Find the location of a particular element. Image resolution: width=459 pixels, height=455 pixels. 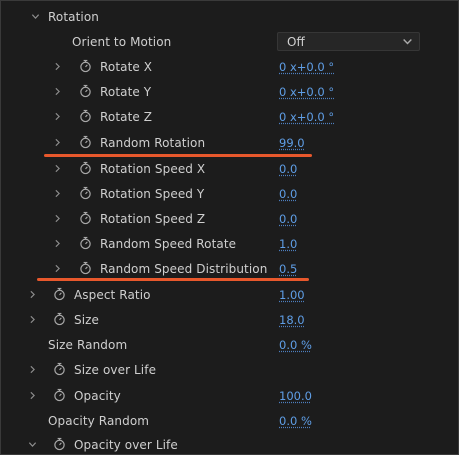

property-row: Opacity 100.0 is located at coordinates (229, 395).